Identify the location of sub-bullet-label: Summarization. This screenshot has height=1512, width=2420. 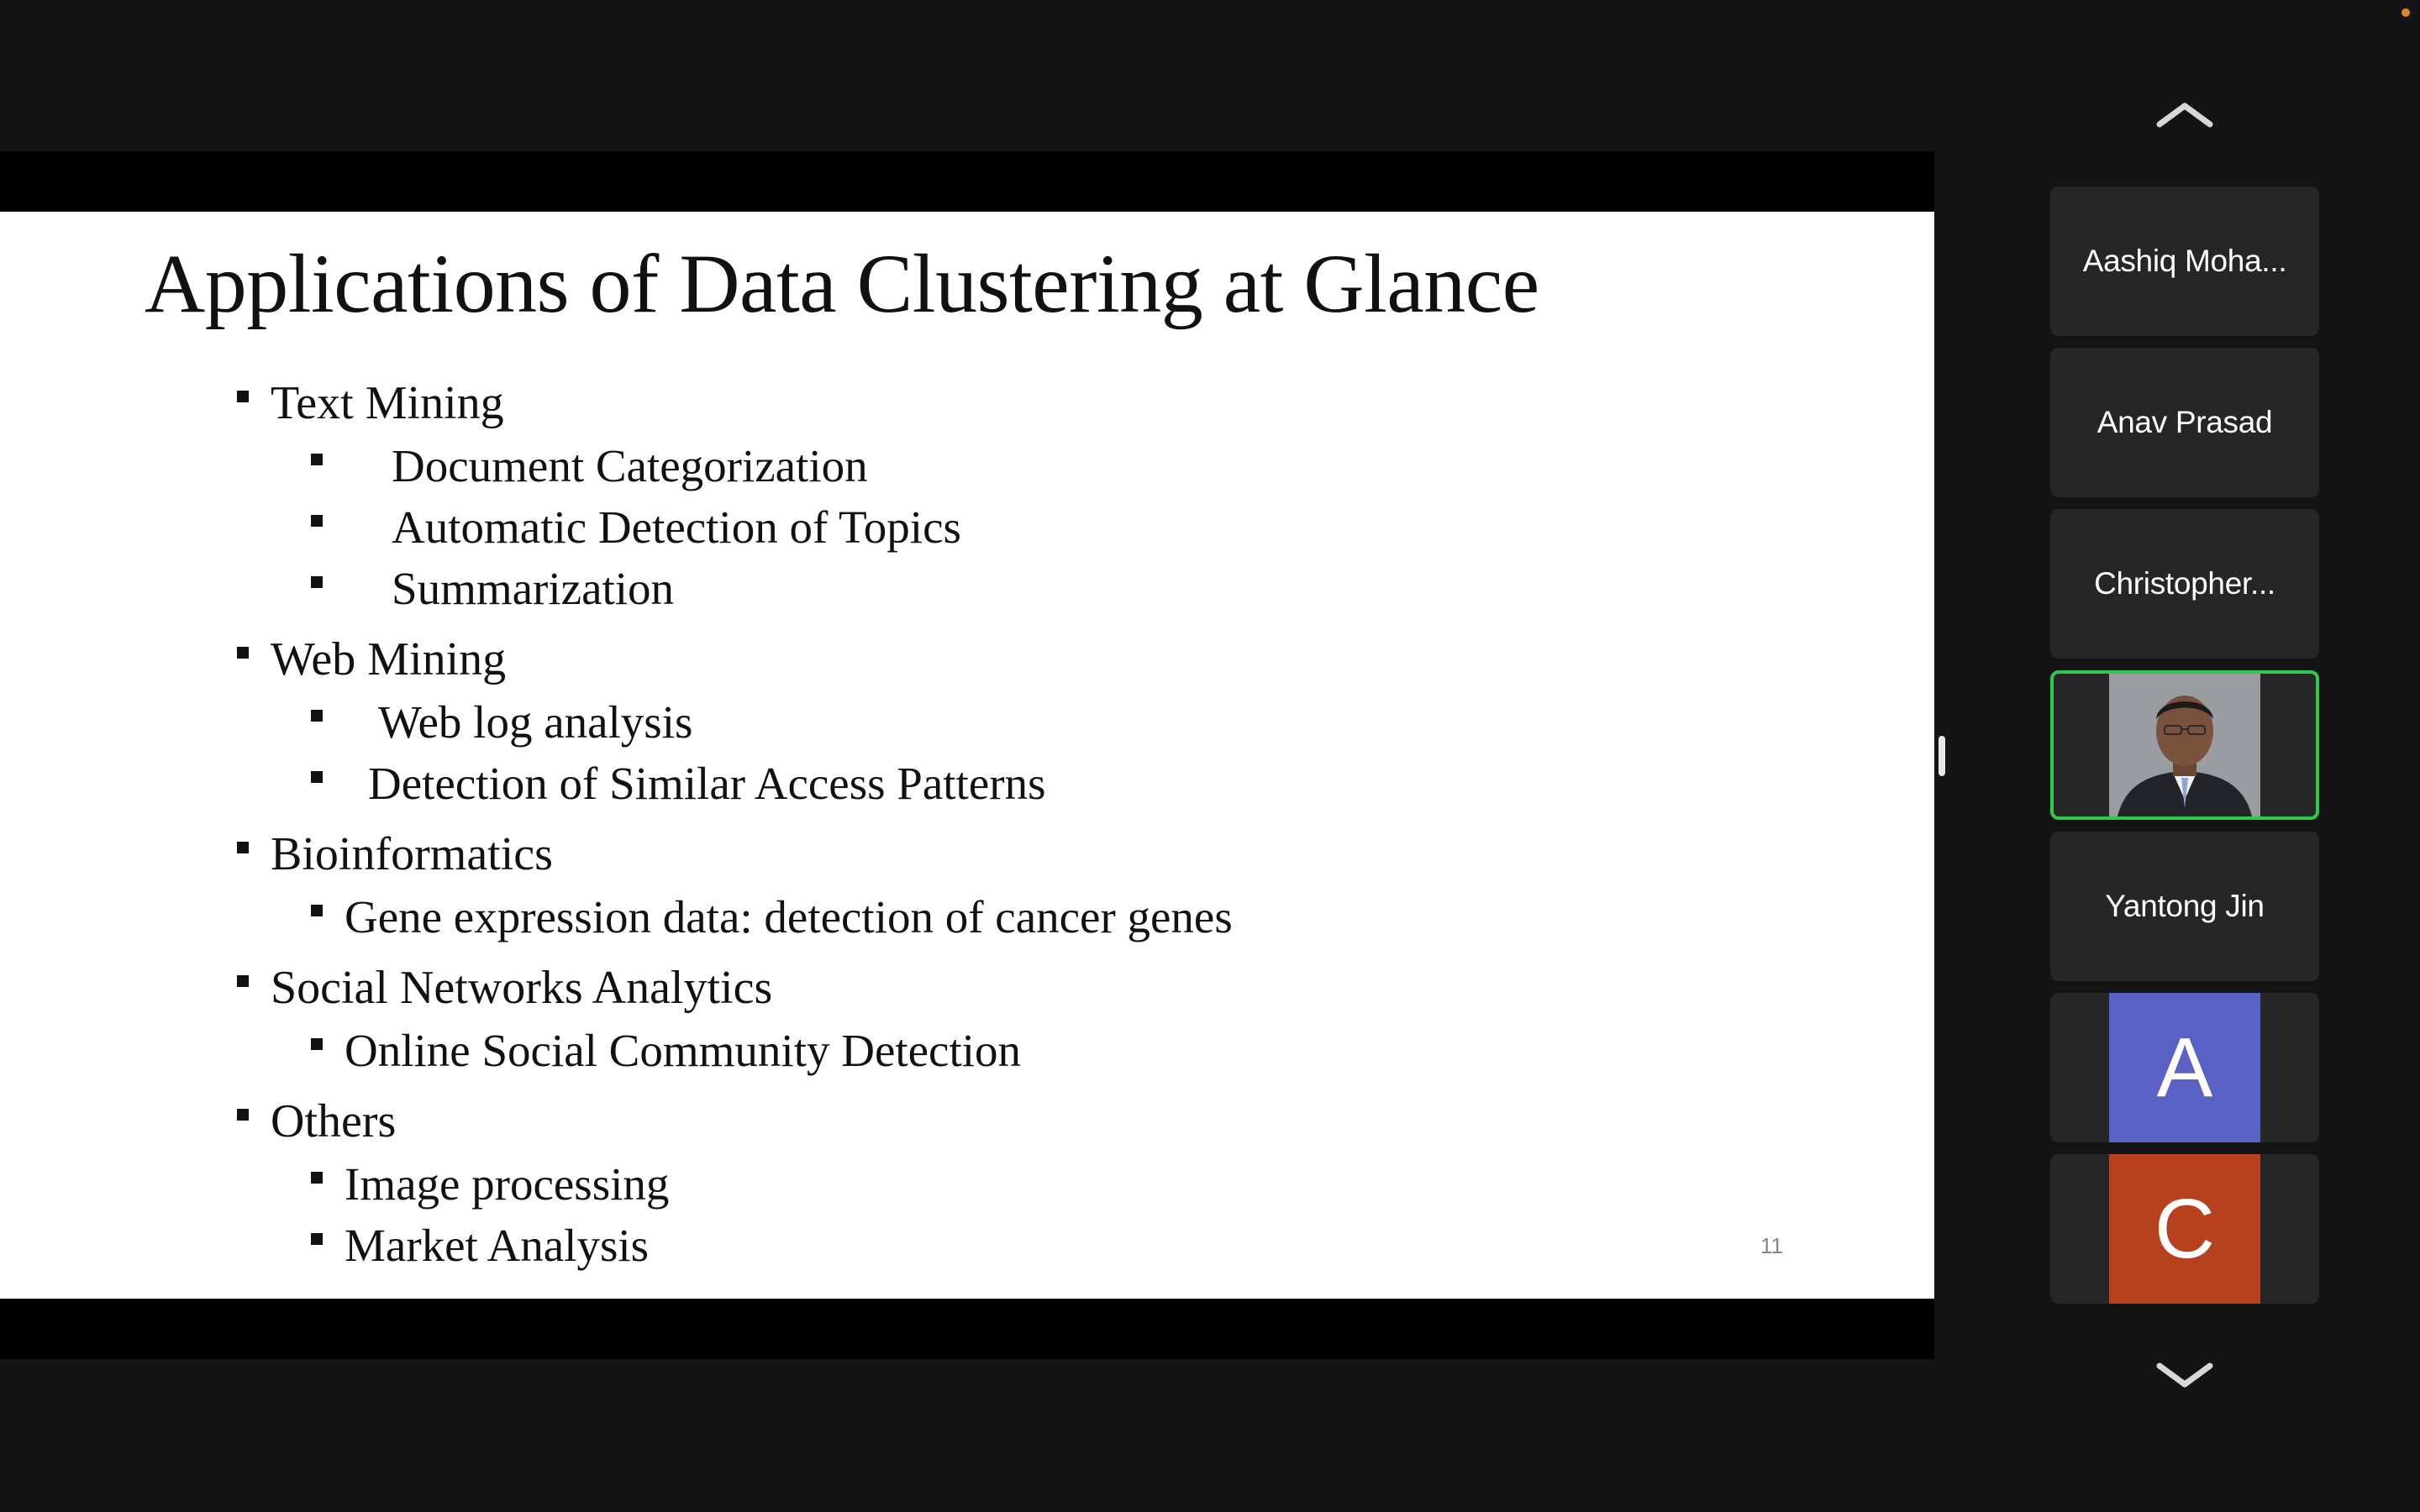
(533, 588).